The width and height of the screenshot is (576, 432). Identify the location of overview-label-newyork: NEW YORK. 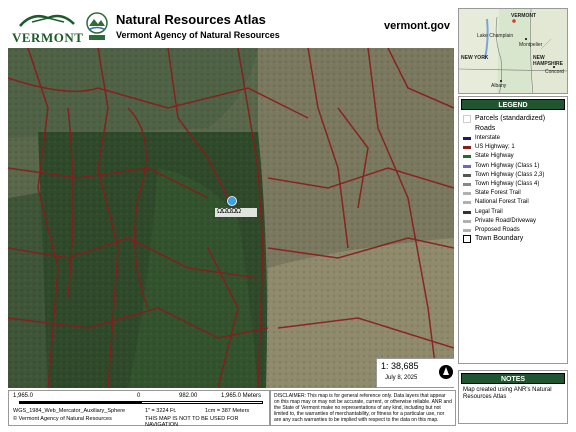
(475, 58).